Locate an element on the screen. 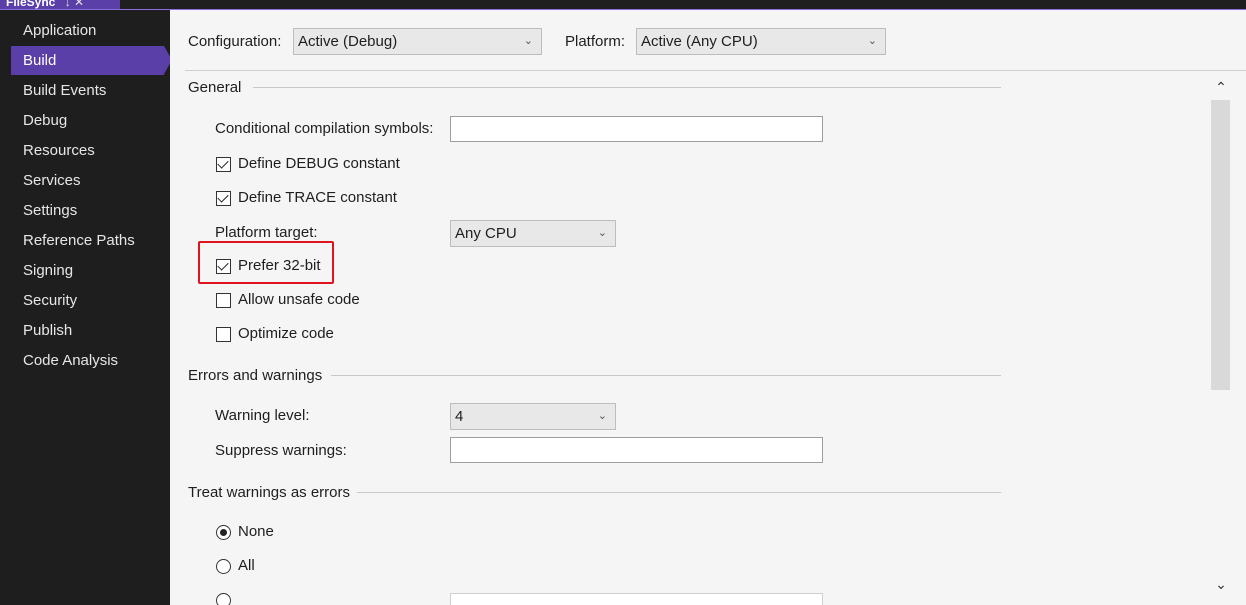 This screenshot has height=605, width=1246. treat-warnings-all-radio is located at coordinates (223, 566).